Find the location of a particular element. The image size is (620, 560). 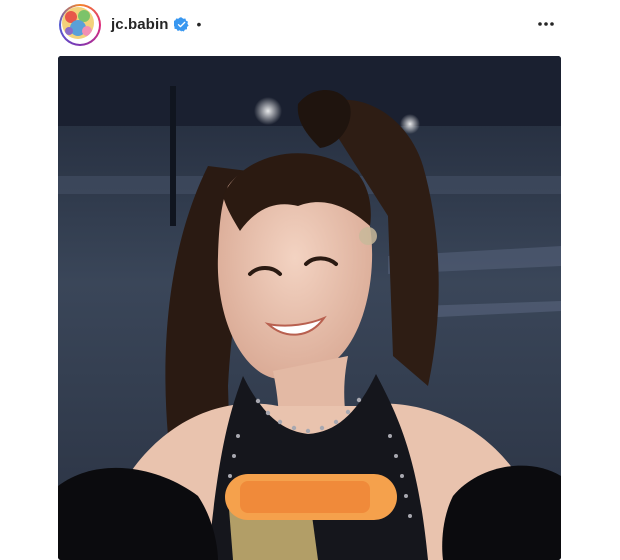

username-link: jc.babin is located at coordinates (139, 24).